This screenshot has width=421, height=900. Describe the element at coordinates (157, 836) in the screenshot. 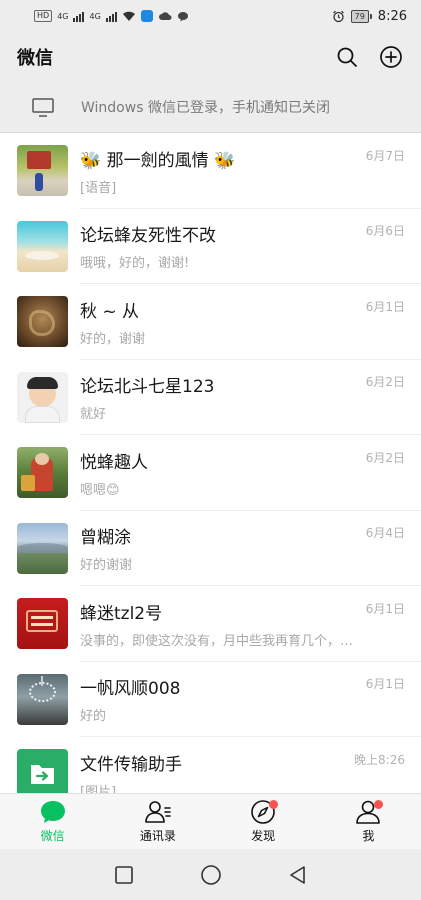

I see `tab-label: 通讯录` at that location.